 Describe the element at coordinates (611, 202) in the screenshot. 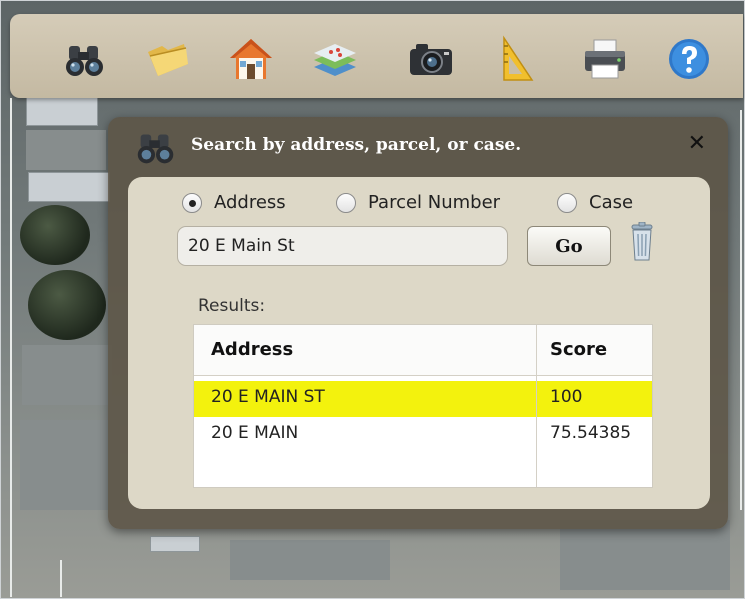

I see `radio-case-label: Case` at that location.